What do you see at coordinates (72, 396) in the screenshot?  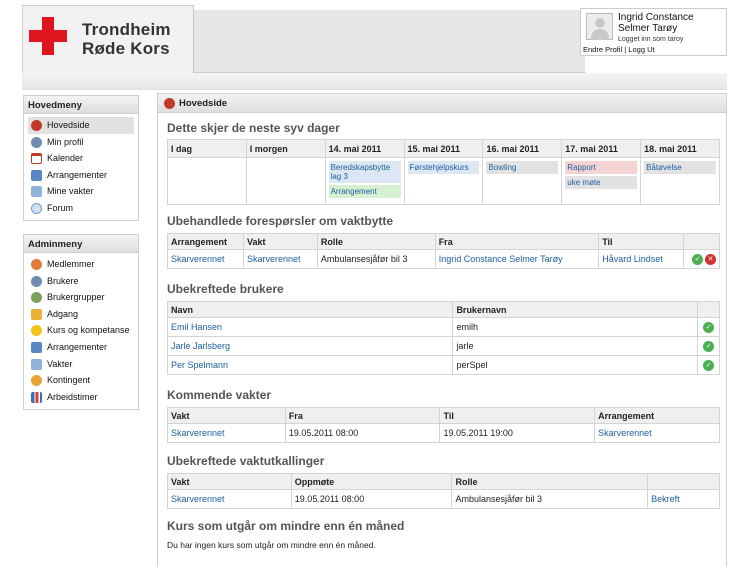 I see `menu-item-label: Arbeidstimer` at bounding box center [72, 396].